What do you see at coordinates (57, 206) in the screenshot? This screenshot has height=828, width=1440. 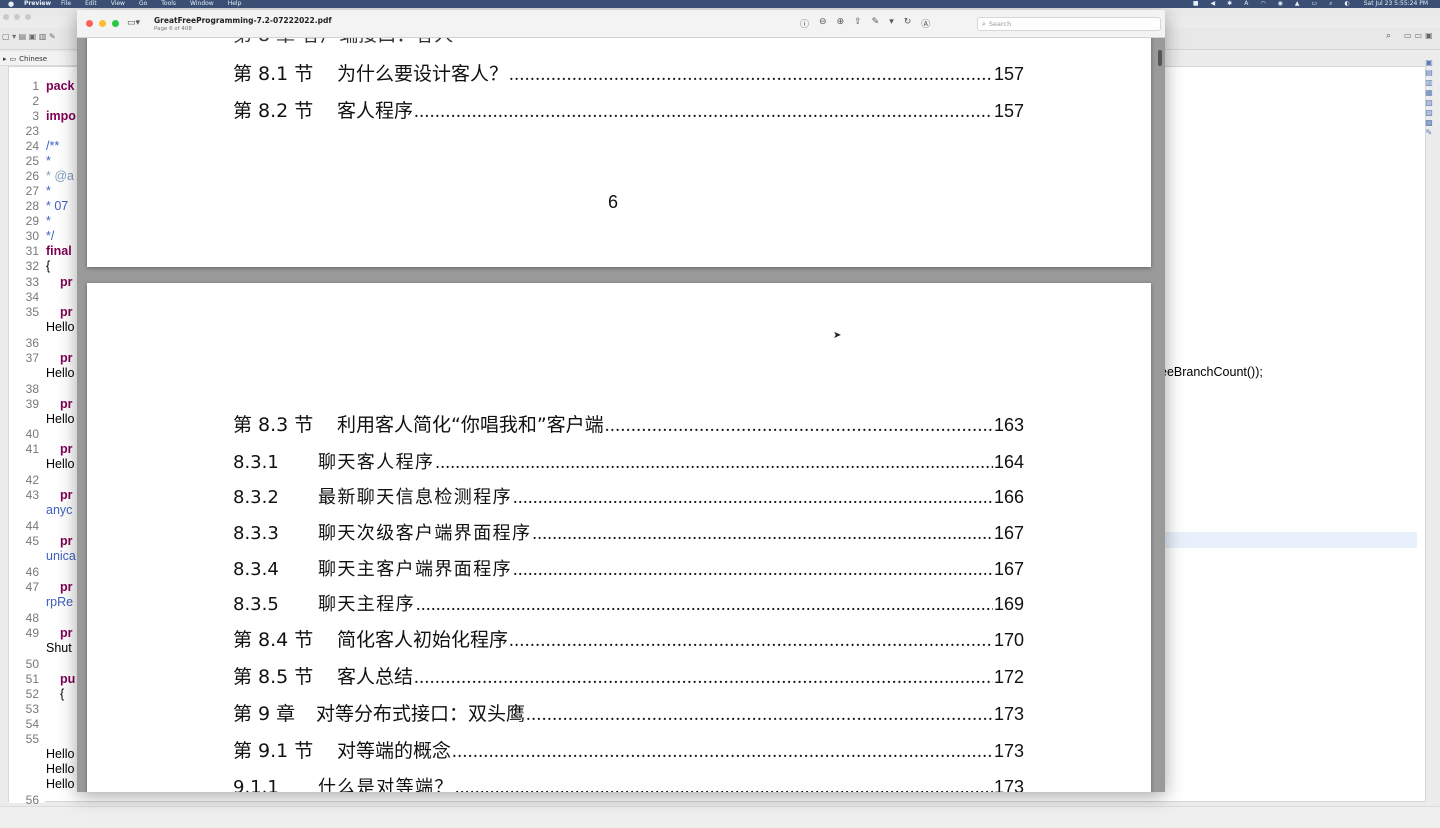 I see `code-line: * 07` at bounding box center [57, 206].